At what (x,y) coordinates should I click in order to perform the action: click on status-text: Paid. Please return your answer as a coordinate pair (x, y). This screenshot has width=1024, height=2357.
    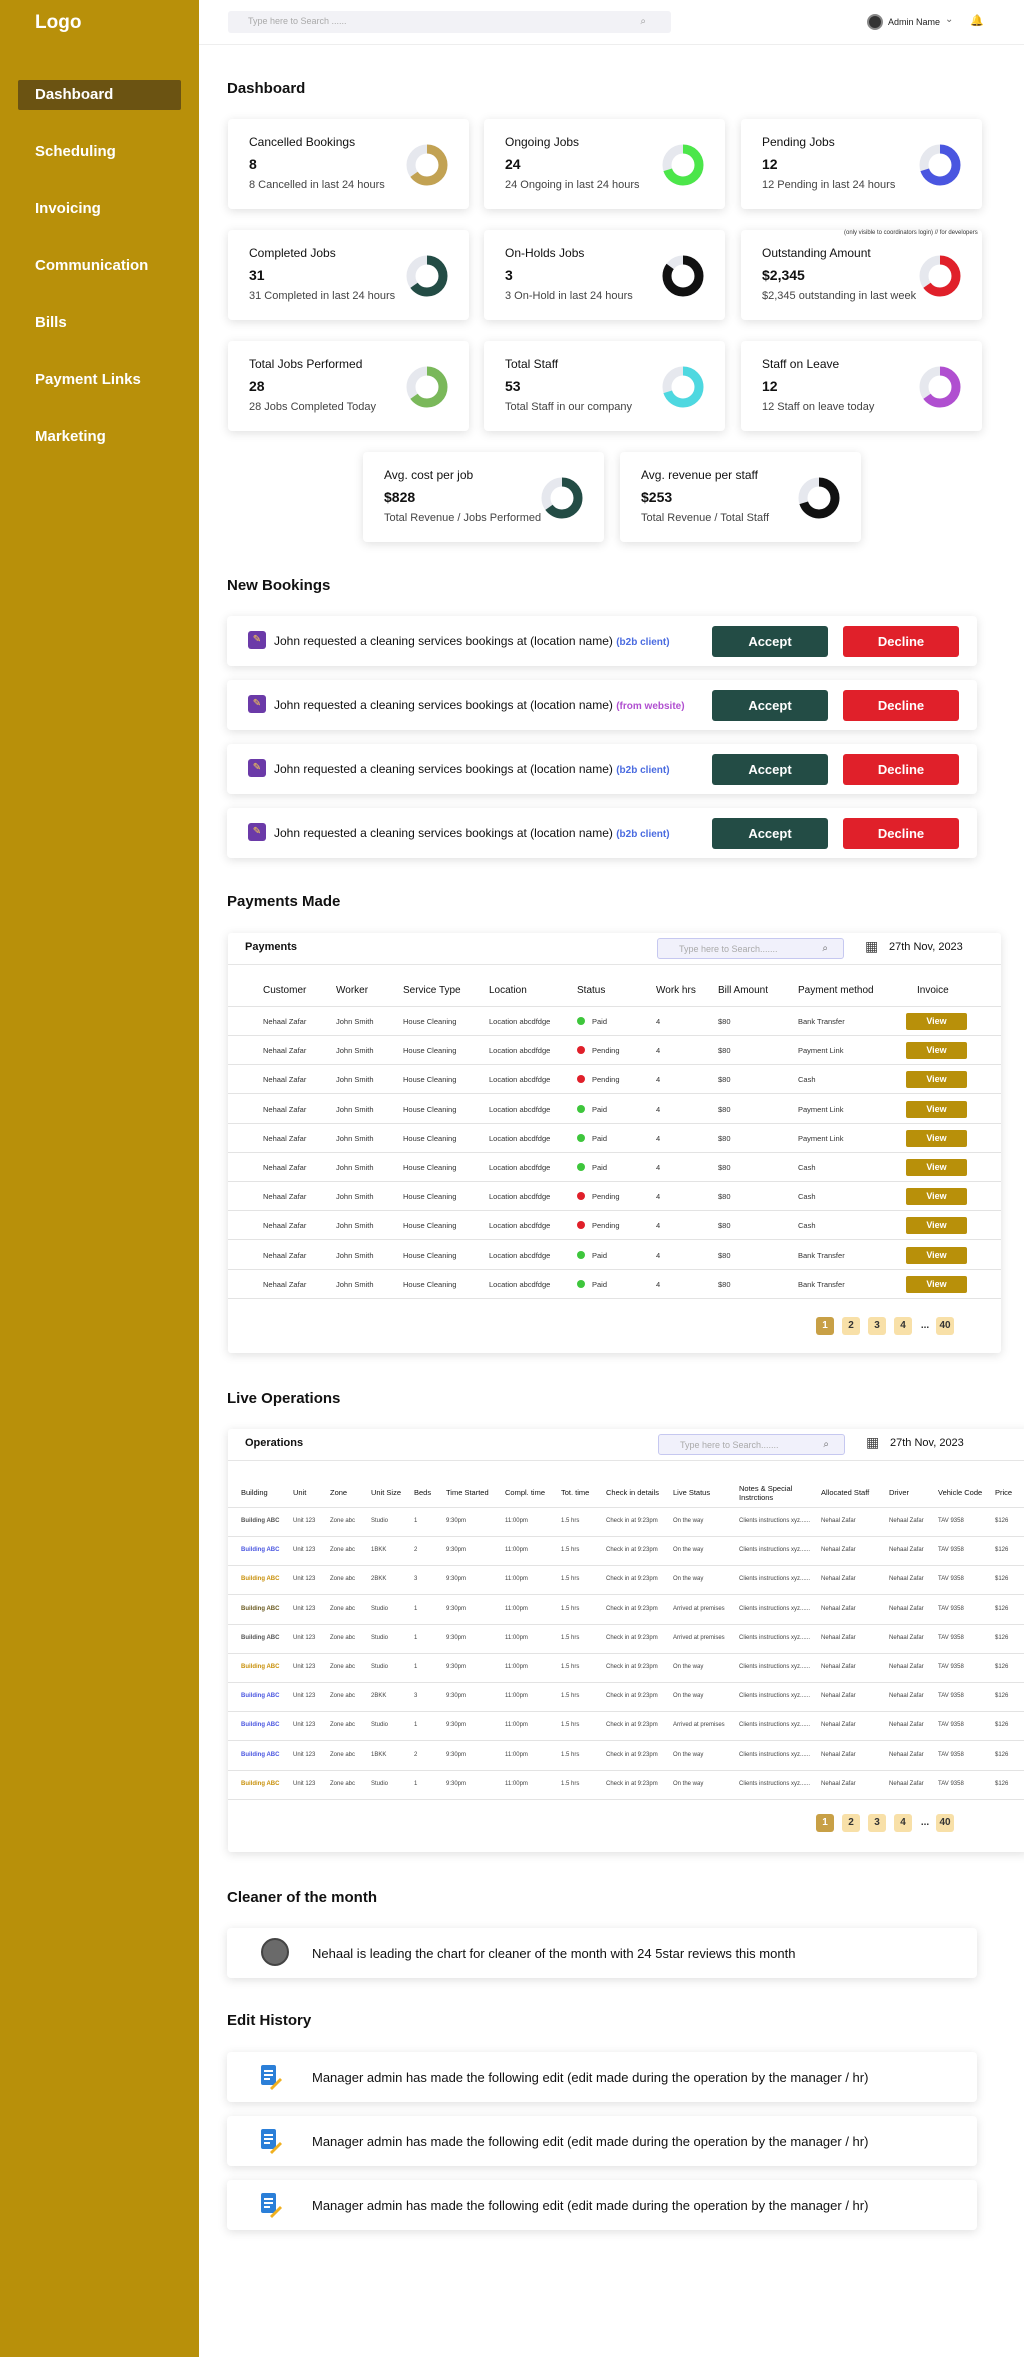
    Looking at the image, I should click on (600, 1109).